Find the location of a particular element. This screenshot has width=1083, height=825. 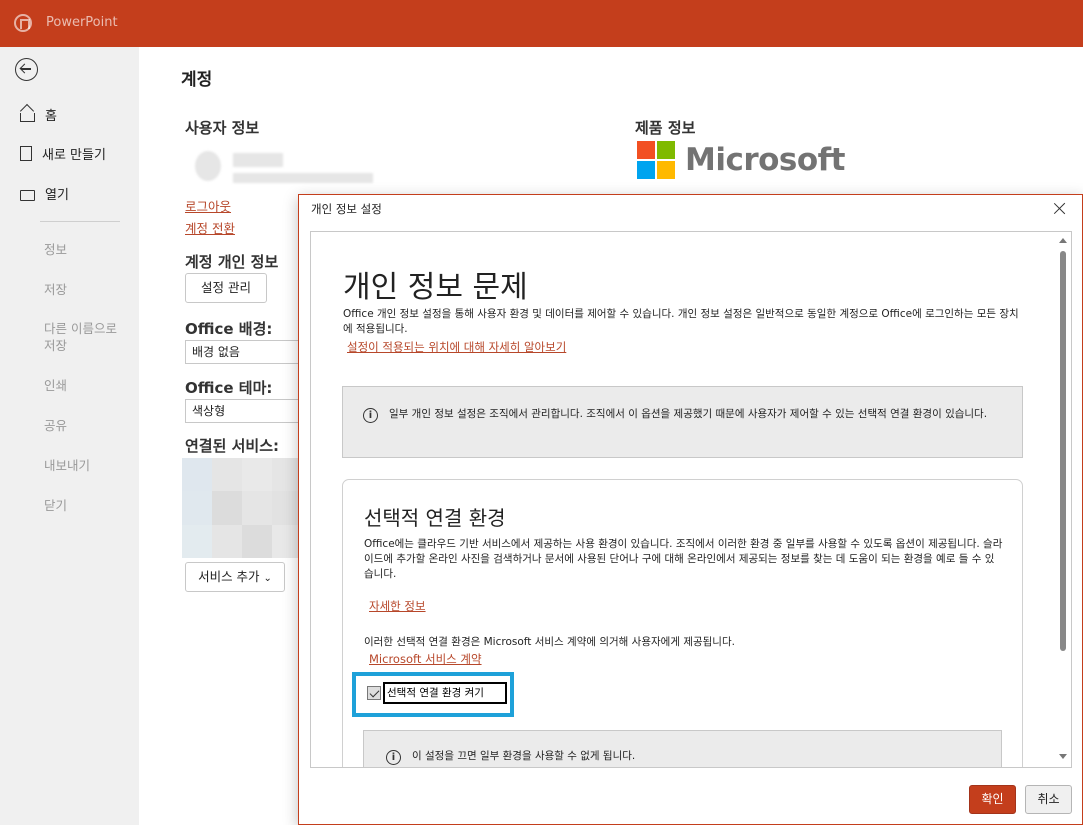

ok-button: 확인 is located at coordinates (992, 799).